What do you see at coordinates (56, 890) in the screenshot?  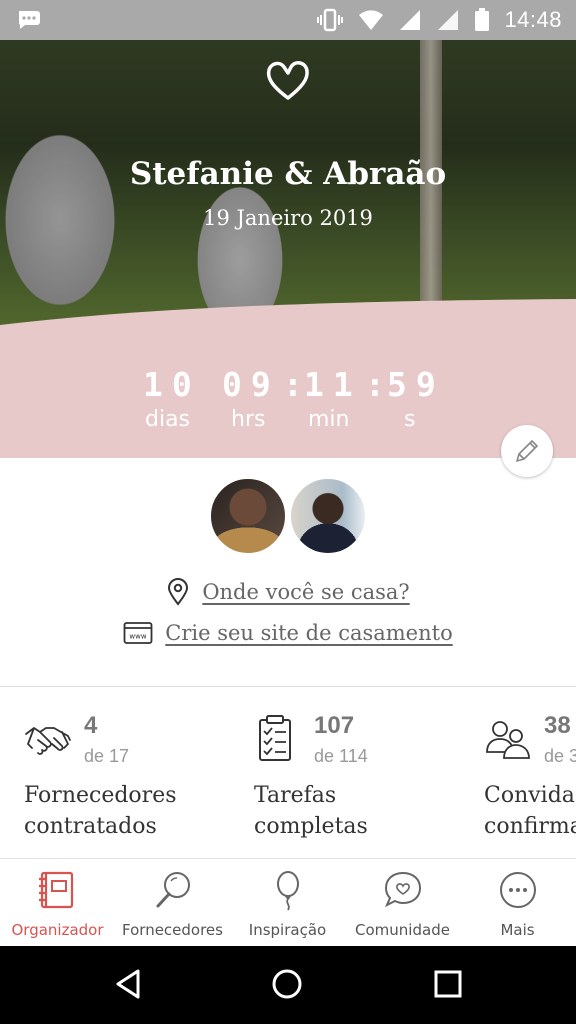 I see `planner-icon` at bounding box center [56, 890].